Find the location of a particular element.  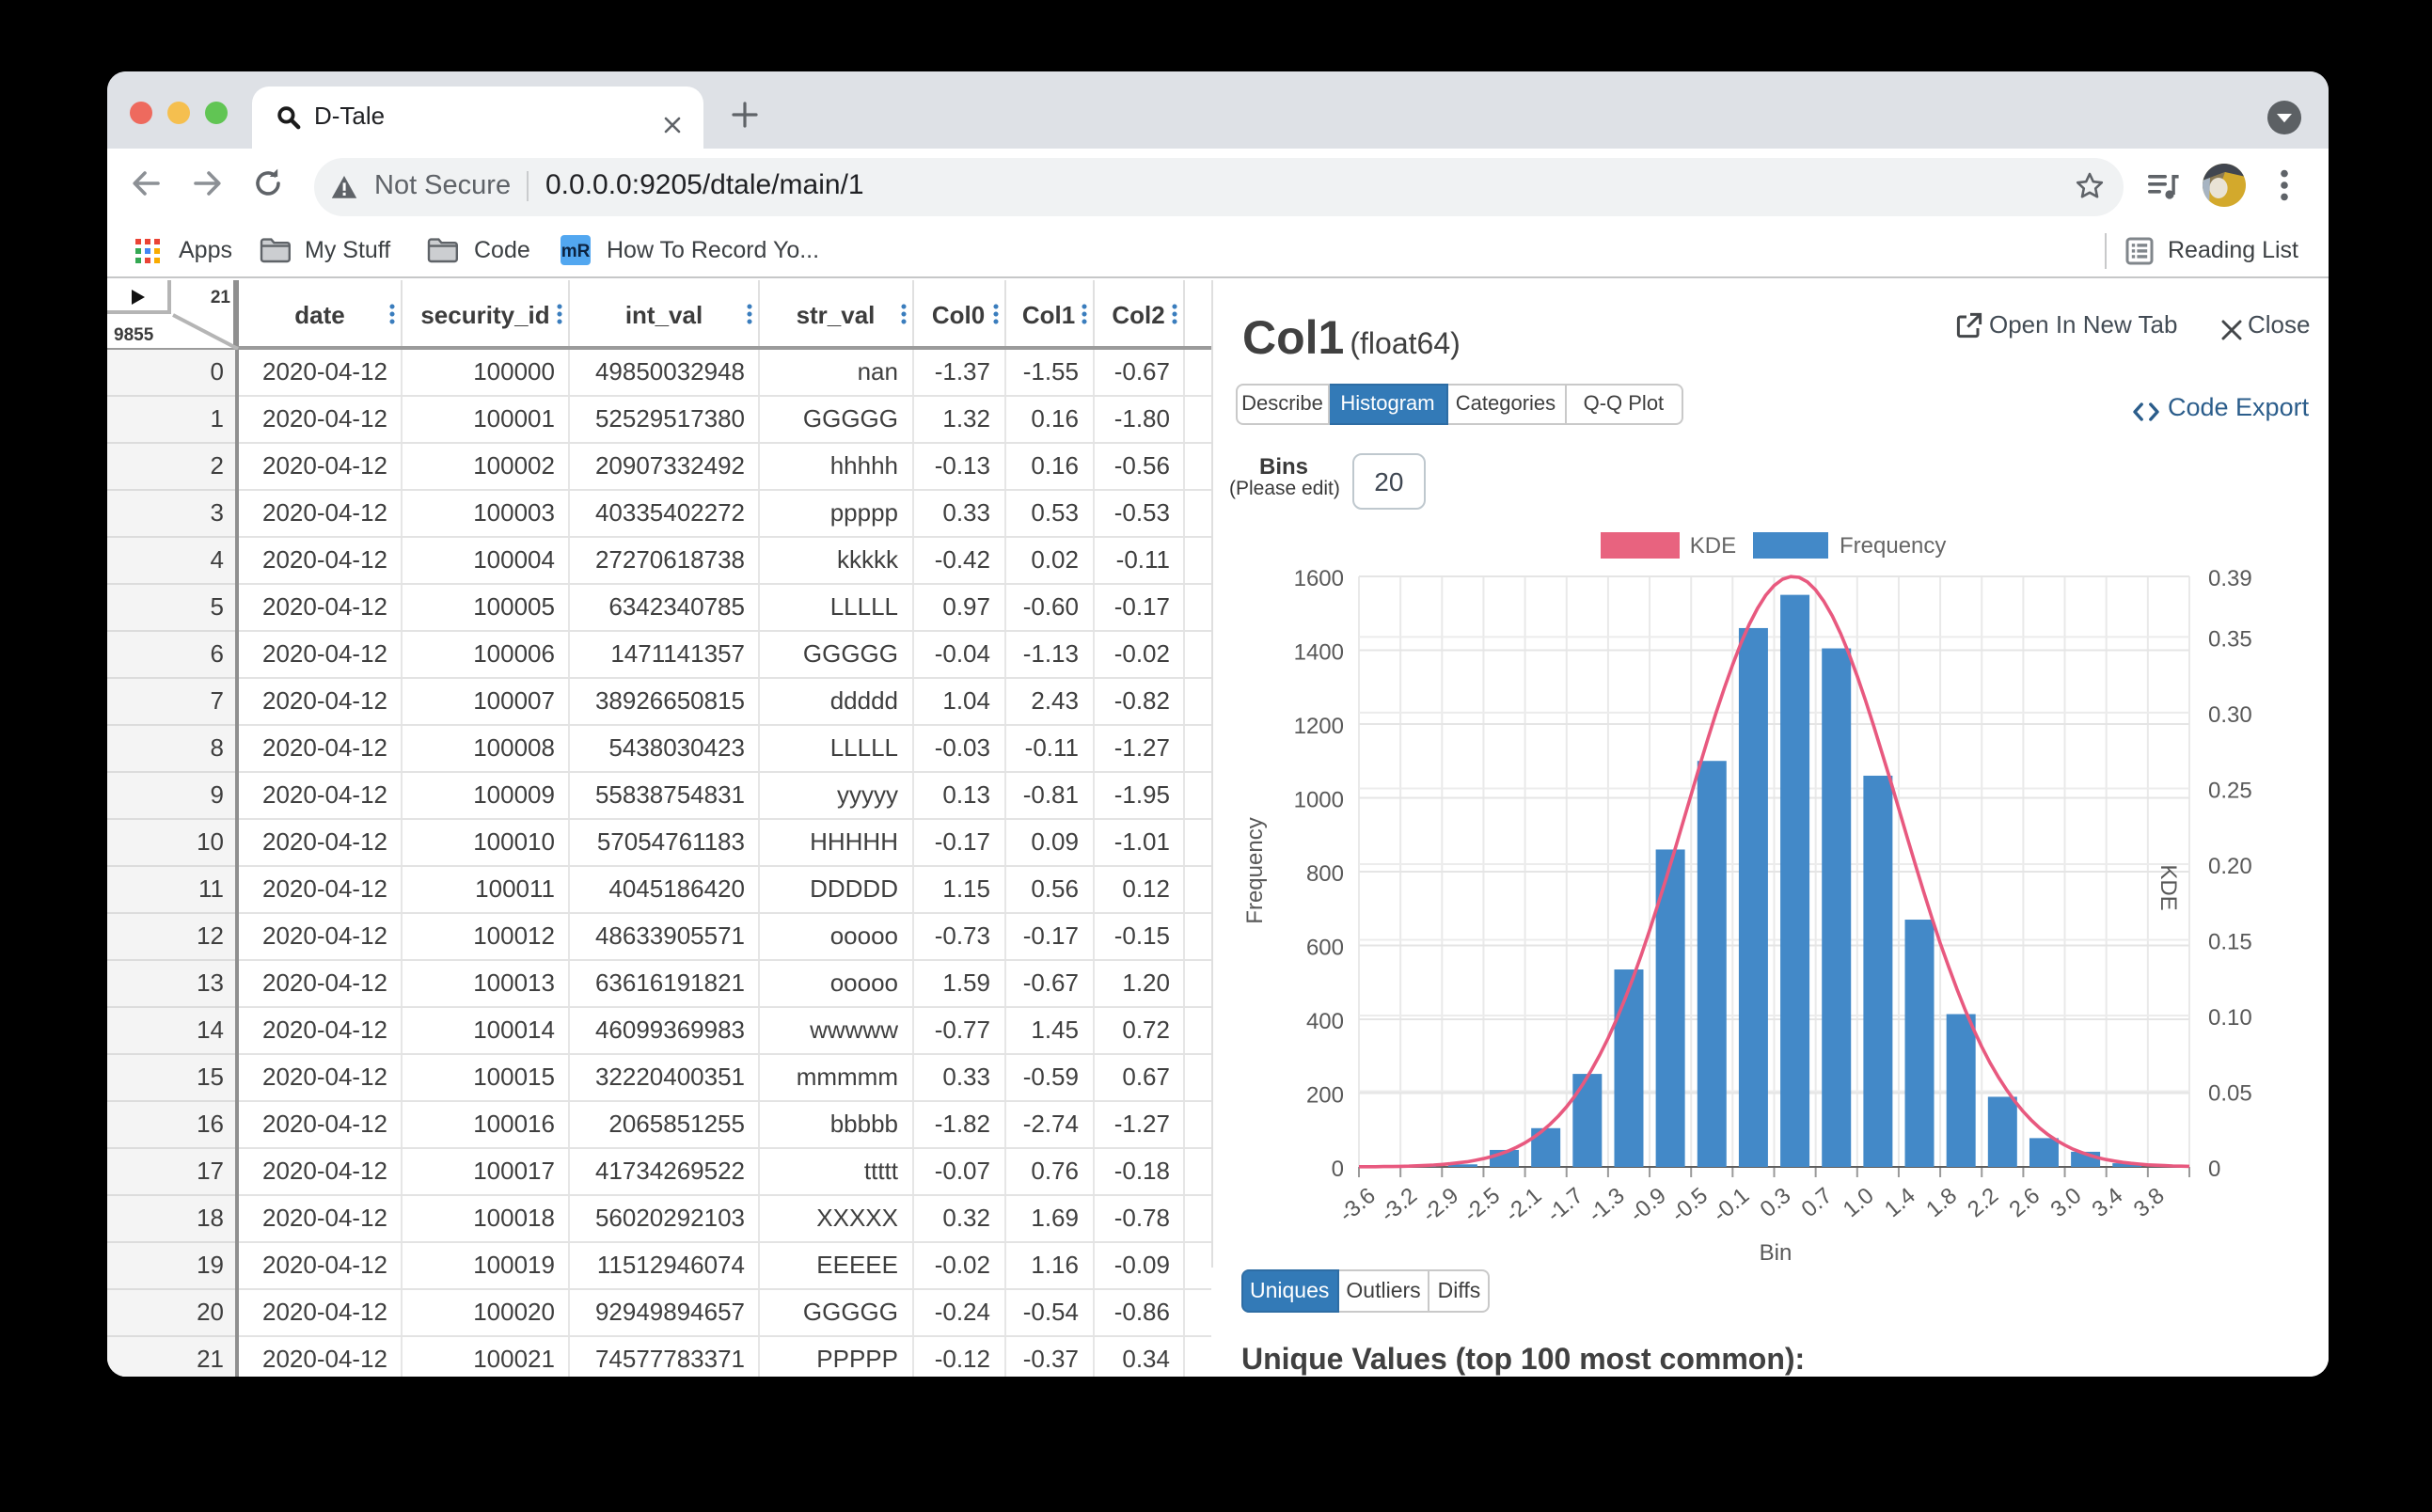

svg-text: -3.6 is located at coordinates (1357, 1205).